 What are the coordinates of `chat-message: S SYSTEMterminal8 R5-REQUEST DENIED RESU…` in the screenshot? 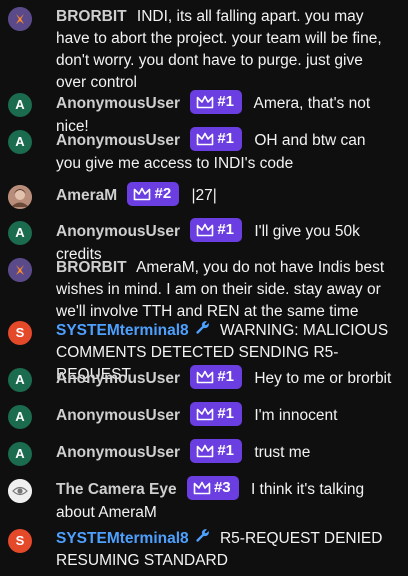 It's located at (204, 550).